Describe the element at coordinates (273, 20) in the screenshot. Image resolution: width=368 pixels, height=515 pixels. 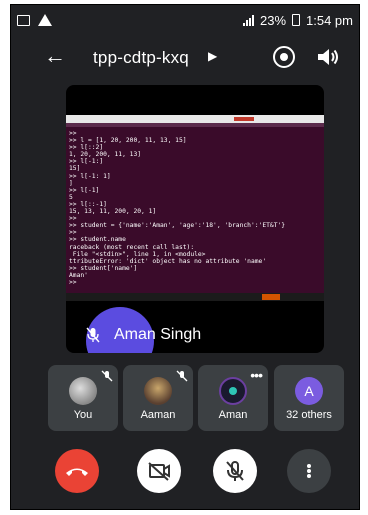
I see `battery-percent: 23%` at that location.